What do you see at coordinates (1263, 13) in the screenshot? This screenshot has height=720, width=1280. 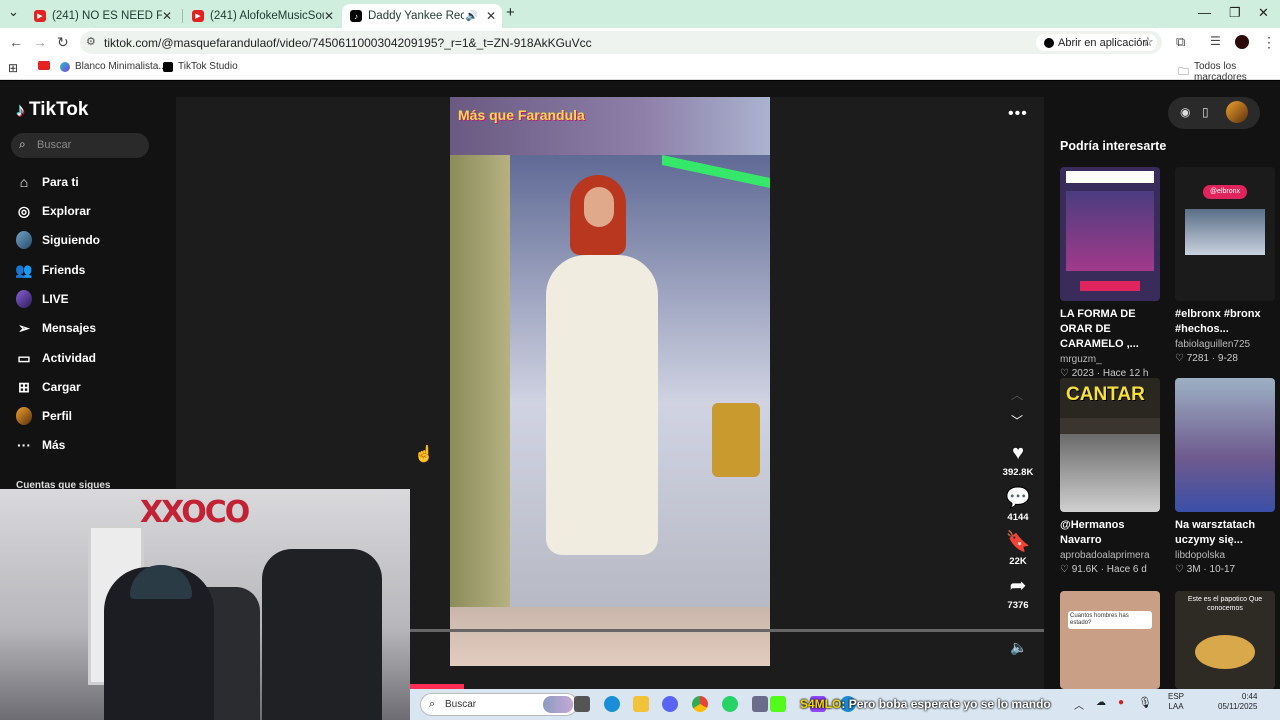 I see `close-window-icon: ✕` at bounding box center [1263, 13].